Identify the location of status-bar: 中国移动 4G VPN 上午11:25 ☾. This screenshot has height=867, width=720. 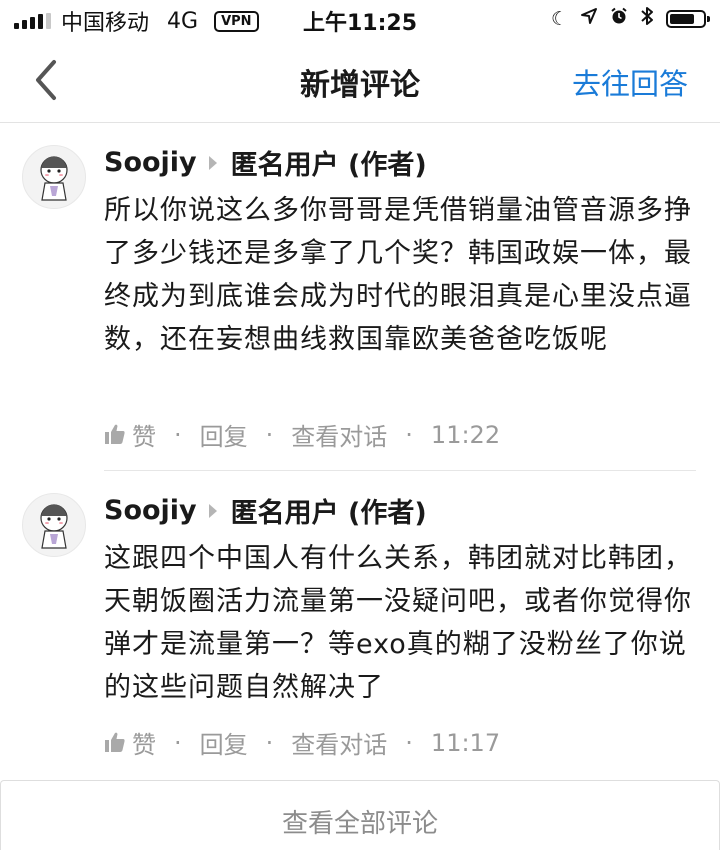
(360, 19).